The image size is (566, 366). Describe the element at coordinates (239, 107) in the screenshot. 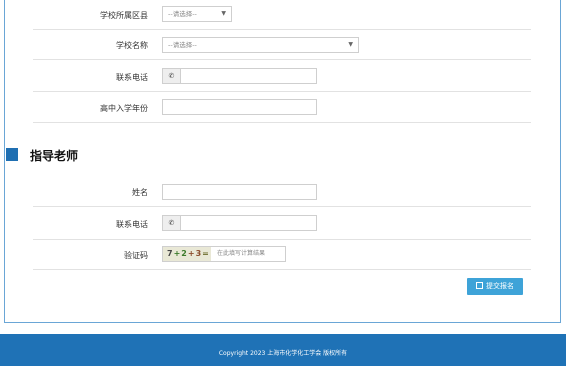

I see `year-field` at that location.